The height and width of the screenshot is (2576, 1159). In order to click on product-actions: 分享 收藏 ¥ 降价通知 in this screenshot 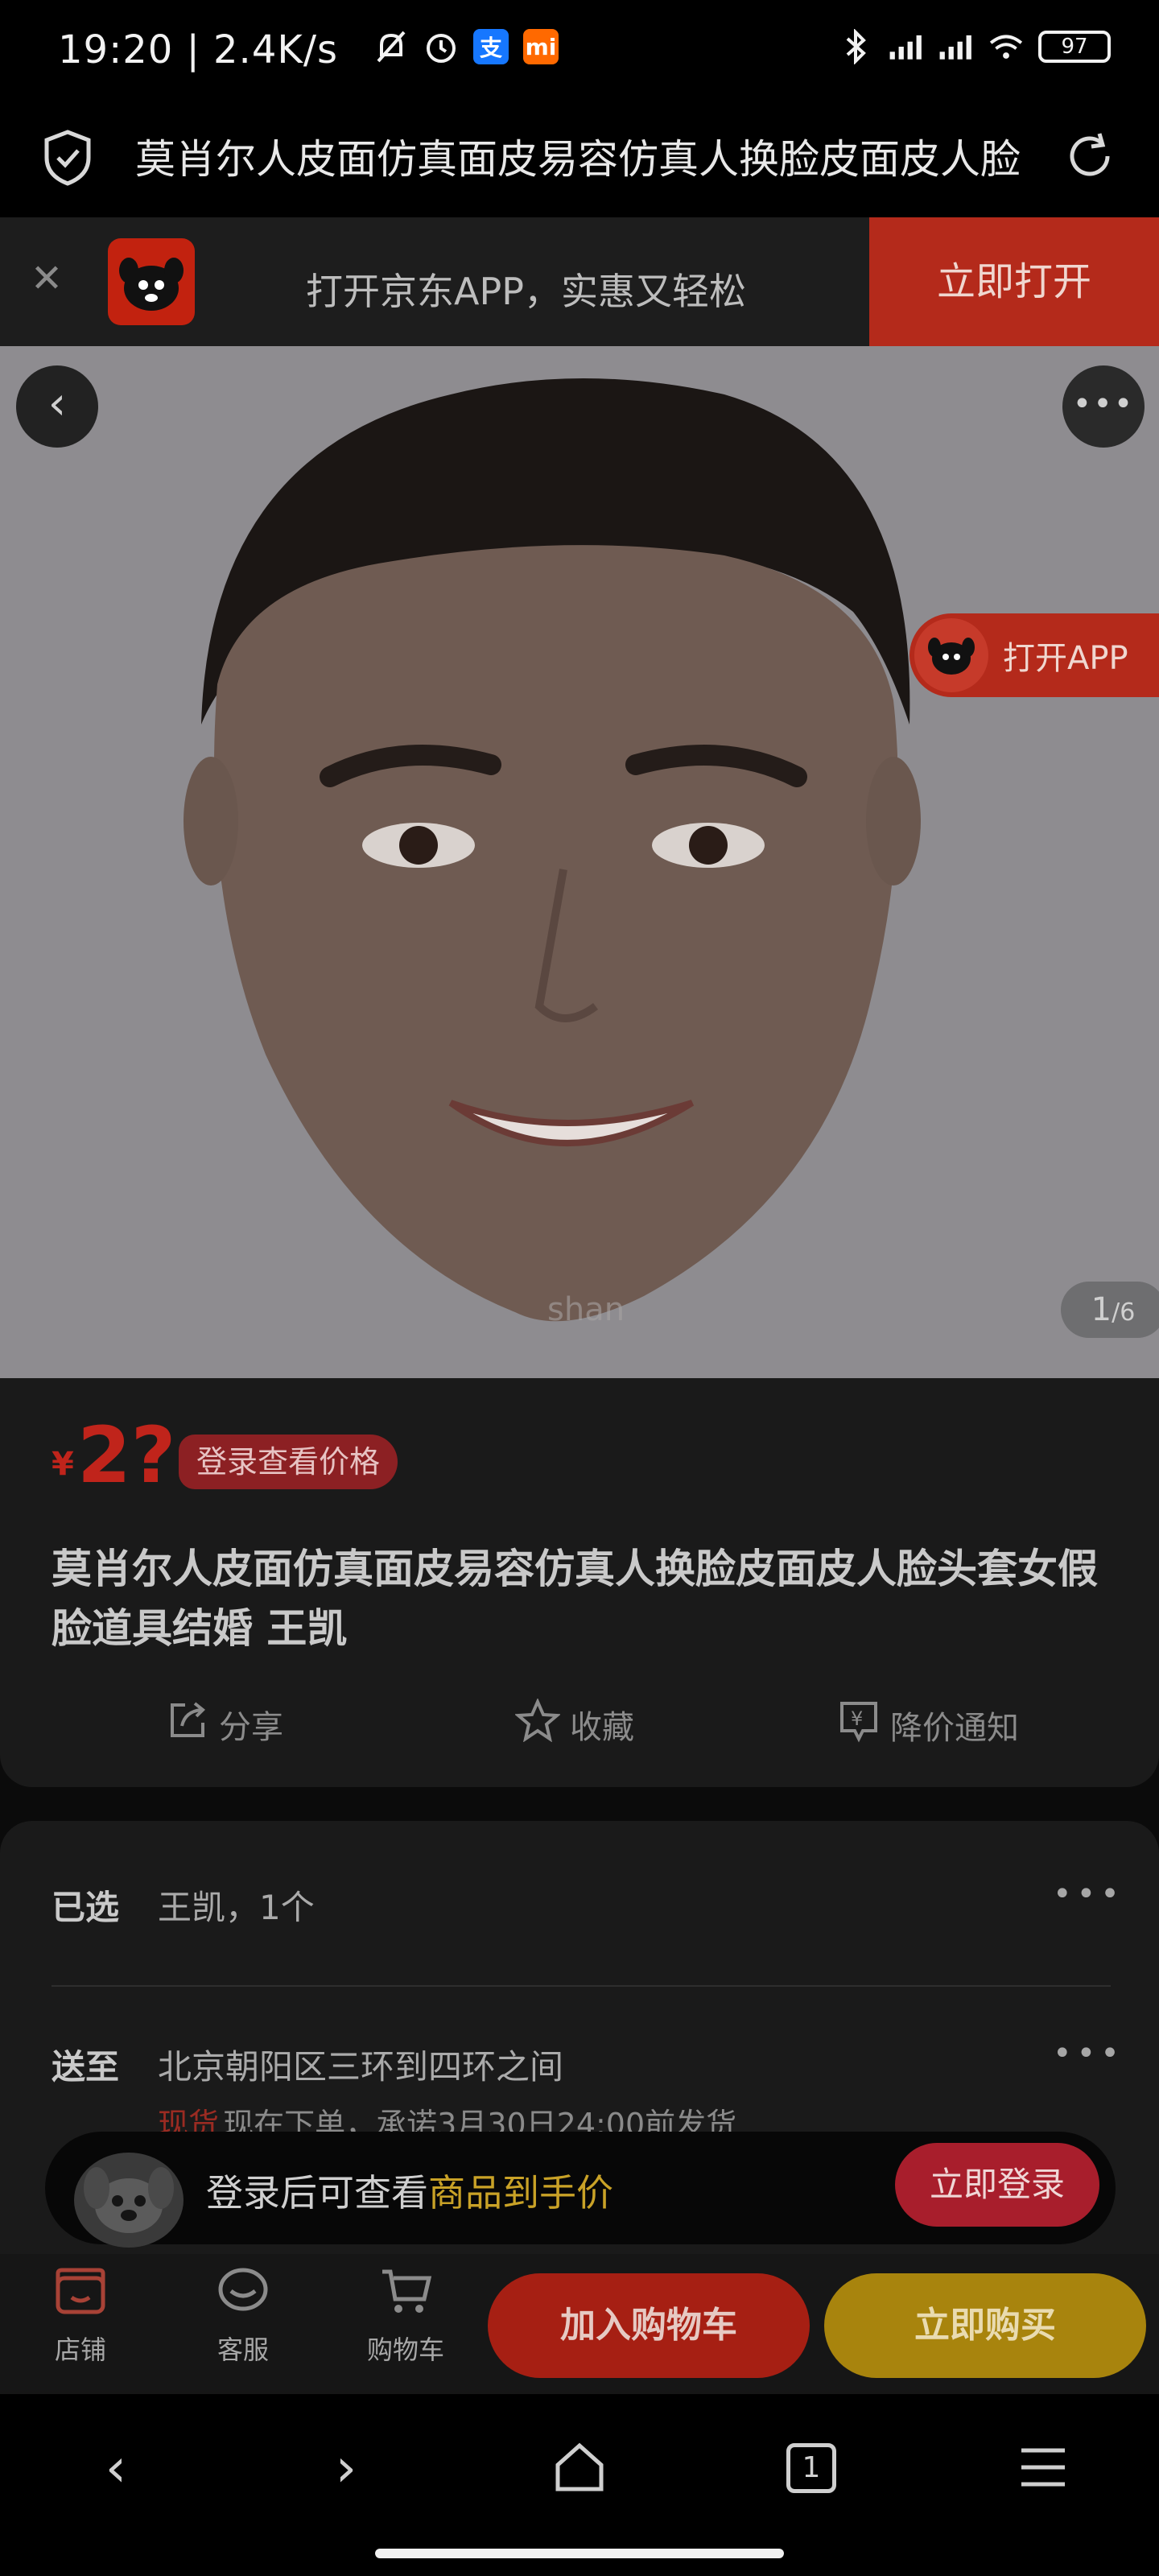, I will do `click(579, 1730)`.